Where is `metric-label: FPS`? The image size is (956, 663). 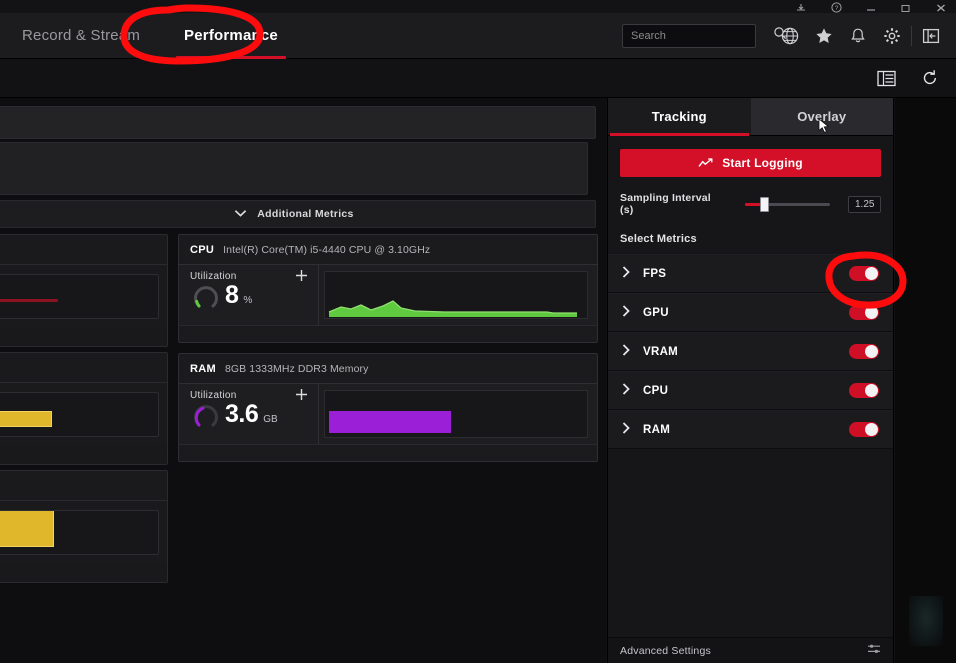 metric-label: FPS is located at coordinates (655, 273).